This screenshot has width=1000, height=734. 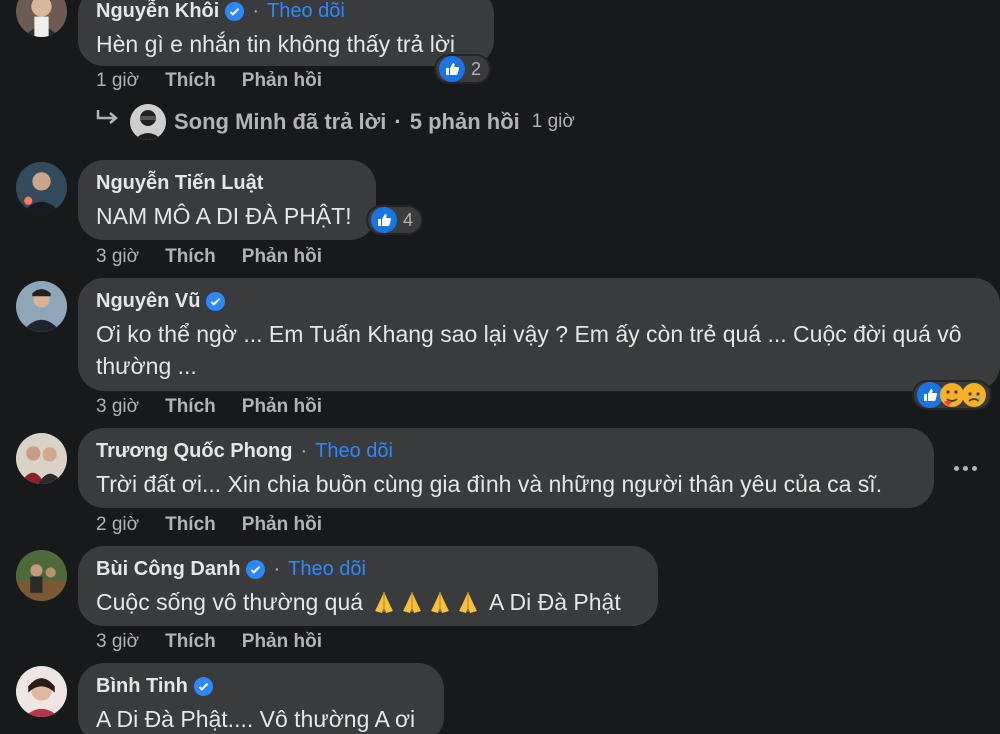 What do you see at coordinates (965, 468) in the screenshot?
I see `more-options-icon` at bounding box center [965, 468].